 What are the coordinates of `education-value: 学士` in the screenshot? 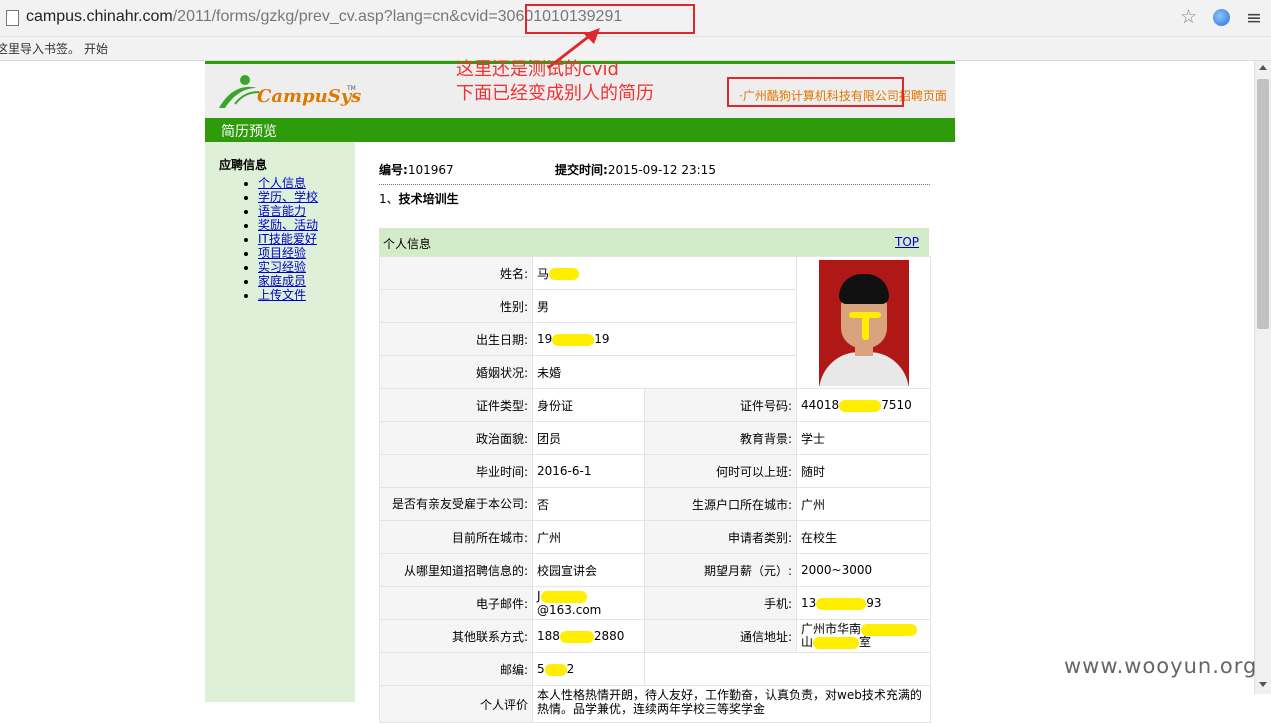 It's located at (864, 438).